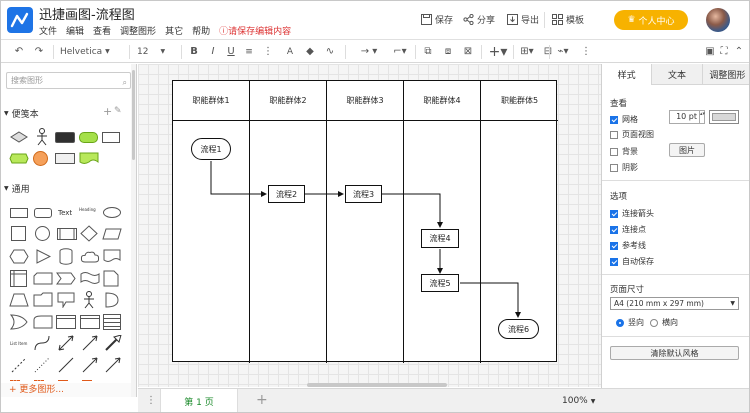 This screenshot has width=750, height=413. Describe the element at coordinates (563, 51) in the screenshot. I see `format-icon: ⌁▾` at that location.